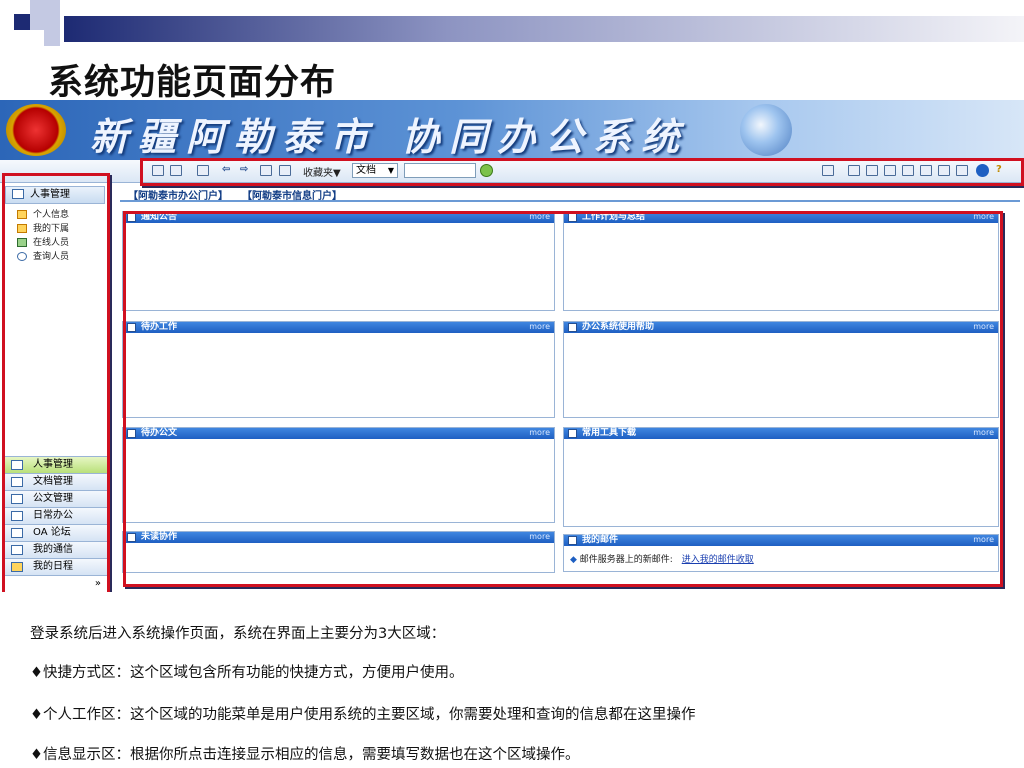  Describe the element at coordinates (305, 755) in the screenshot. I see `desc-line-4: ♦信息显示区：根据你所点击连接显示相应的信息，需要填写数据也在这个区域操作。` at that location.